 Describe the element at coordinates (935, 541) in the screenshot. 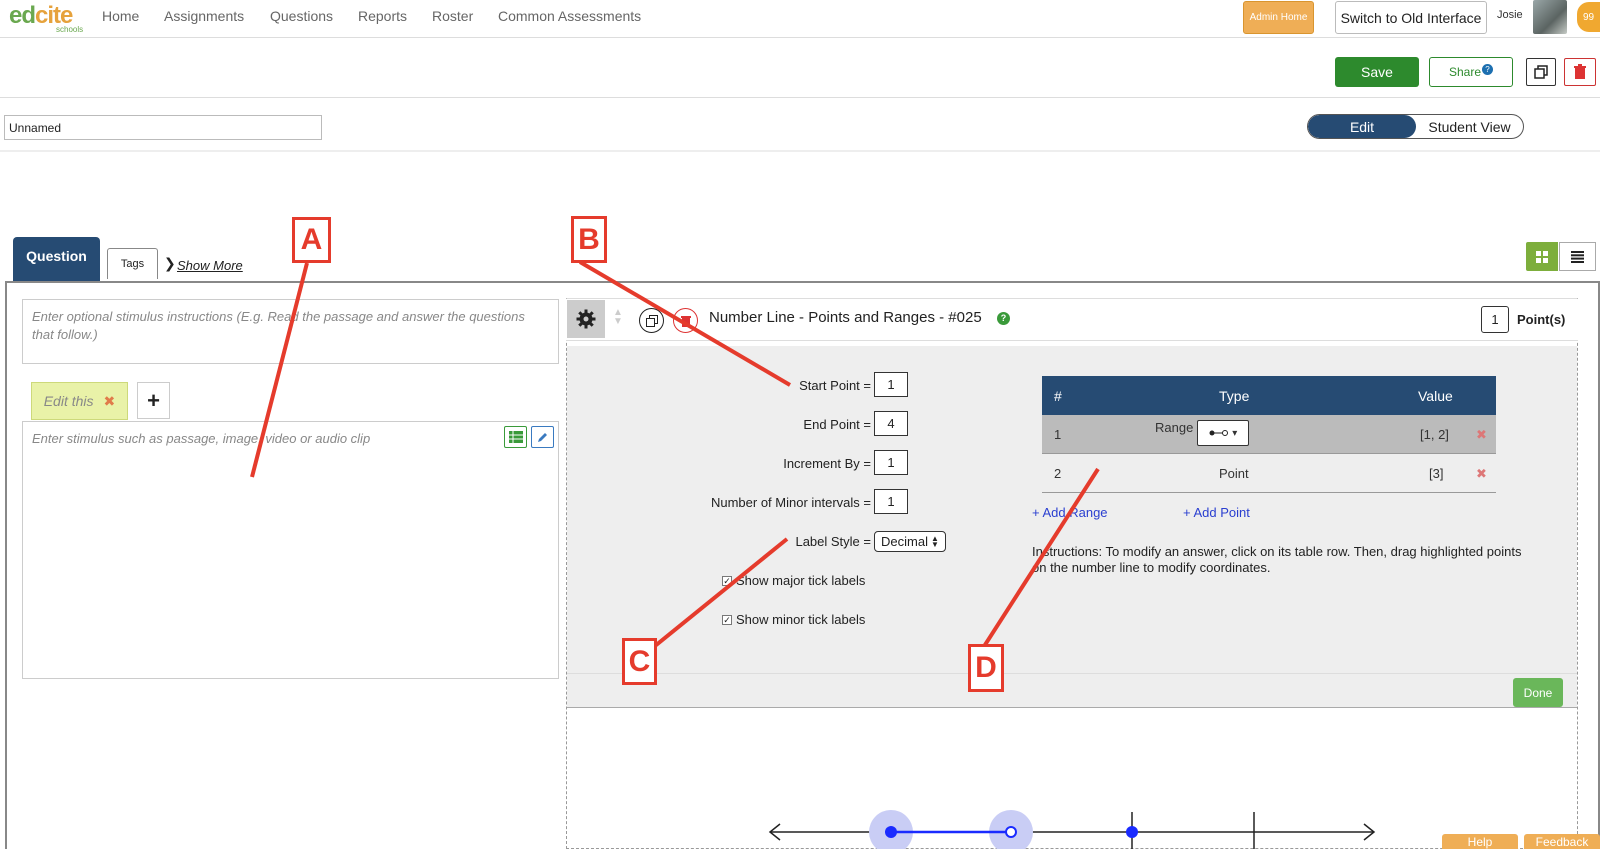

I see `select-arrows-icon: ▲ ▼` at that location.